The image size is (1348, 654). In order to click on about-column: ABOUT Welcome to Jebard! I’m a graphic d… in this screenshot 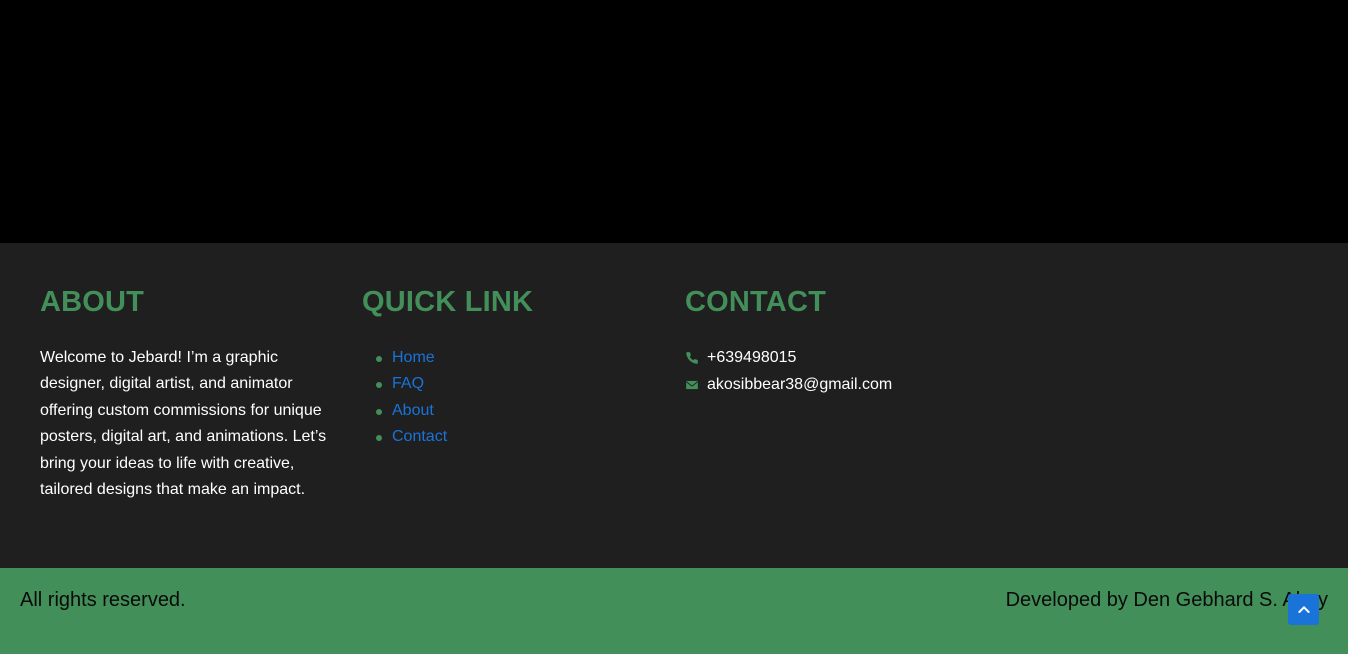, I will do `click(190, 394)`.